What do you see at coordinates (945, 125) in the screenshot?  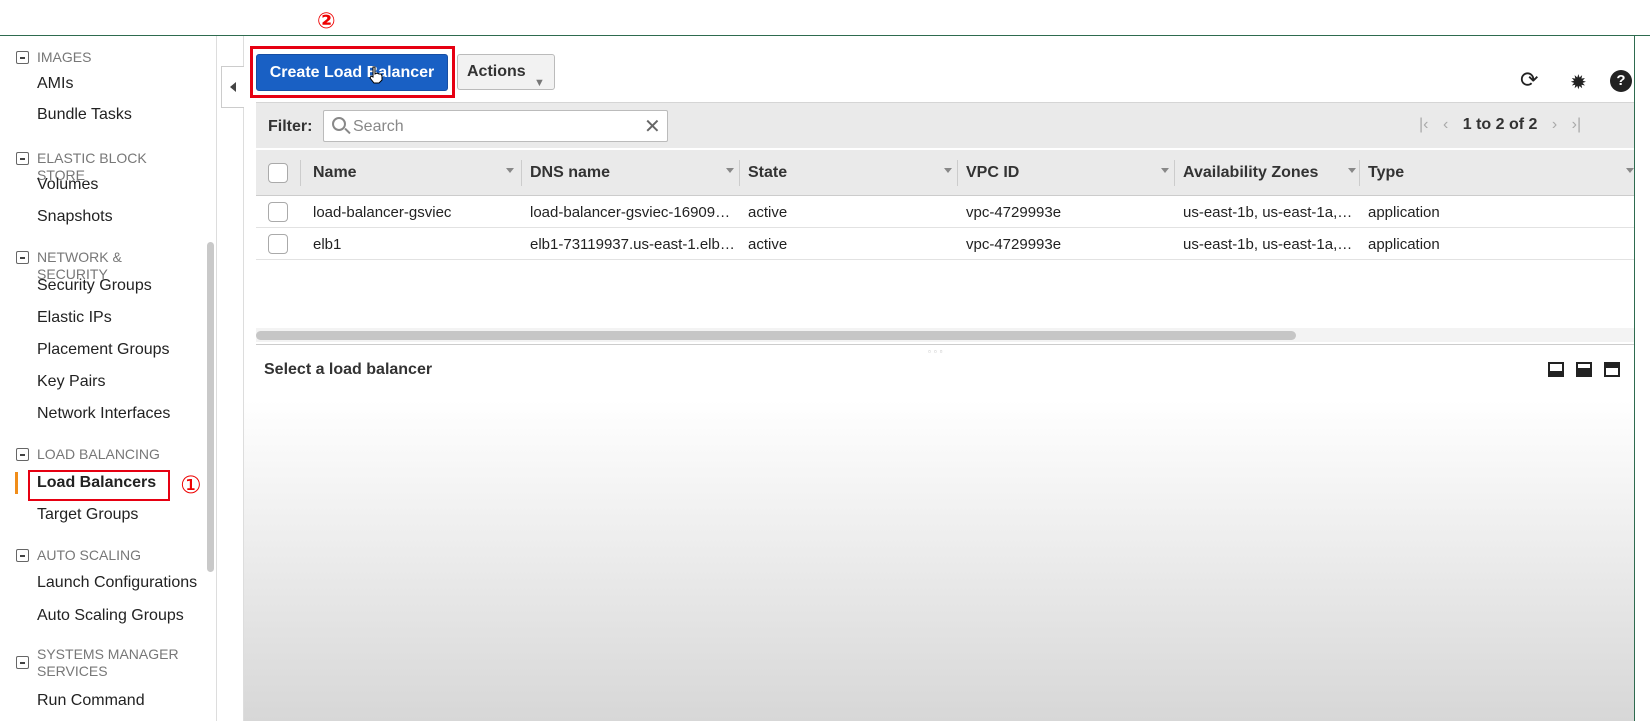 I see `filter-bar: Filter: Search ✕ |‹ ‹ 1 to 2 of 2 › ›|` at bounding box center [945, 125].